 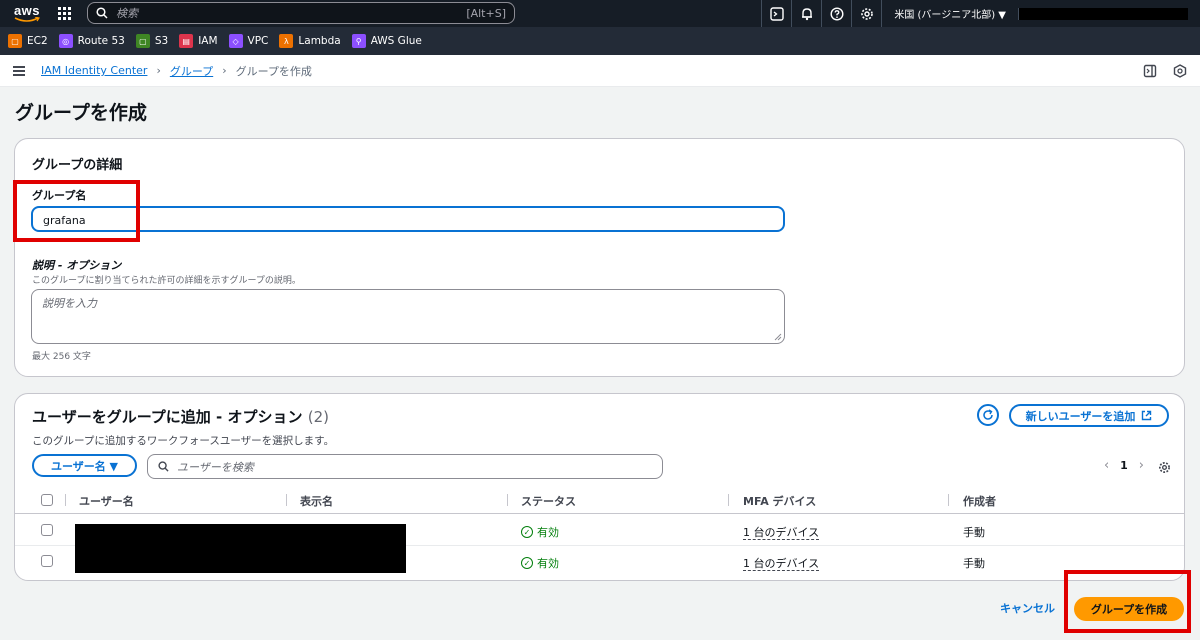 What do you see at coordinates (1164, 468) in the screenshot?
I see `table-preferences-gear-icon` at bounding box center [1164, 468].